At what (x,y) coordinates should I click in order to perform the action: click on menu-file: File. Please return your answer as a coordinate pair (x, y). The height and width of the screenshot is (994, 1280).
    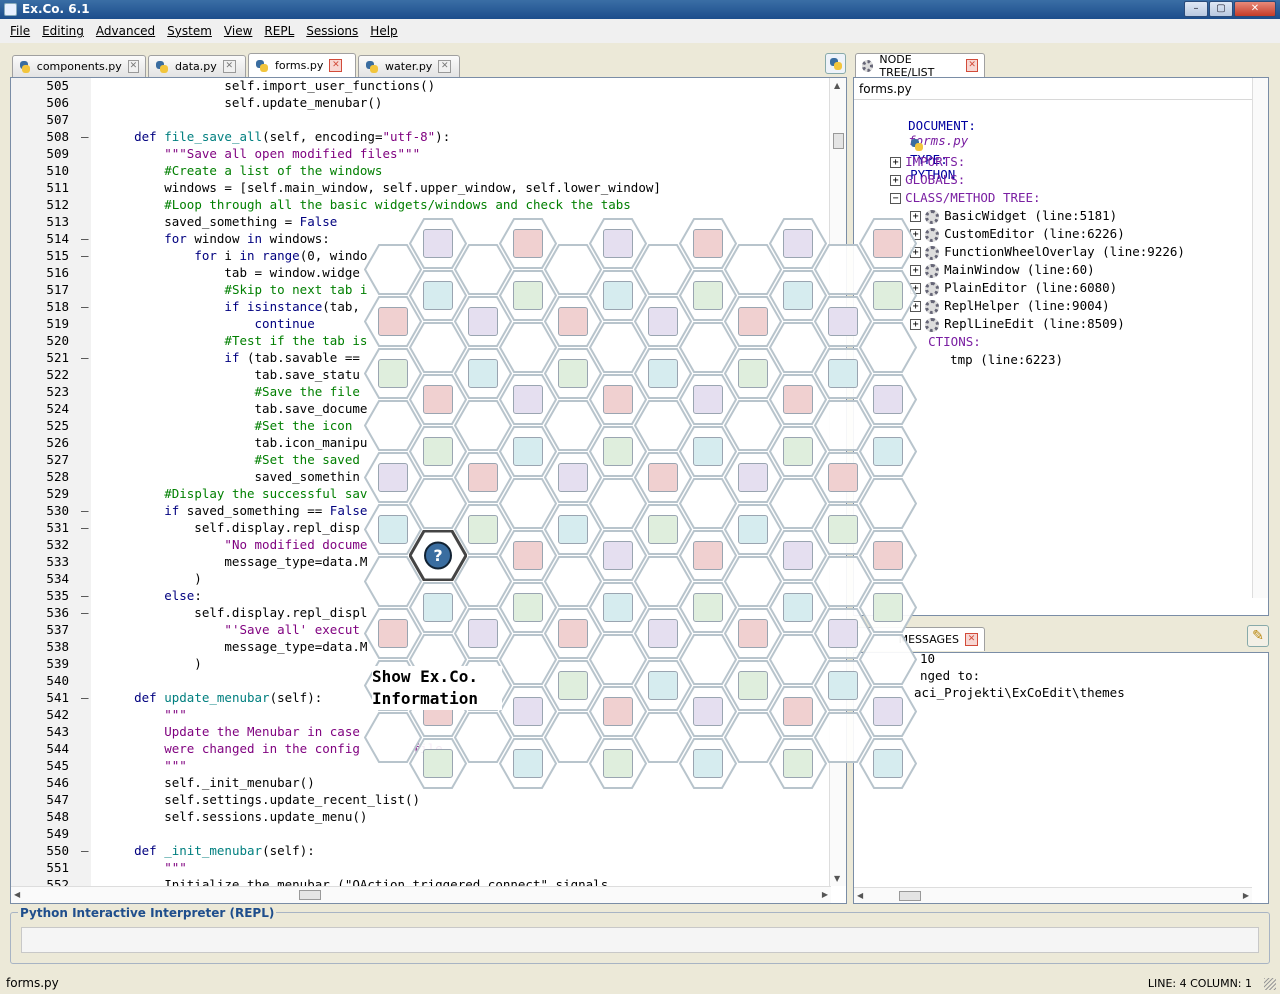
    Looking at the image, I should click on (20, 31).